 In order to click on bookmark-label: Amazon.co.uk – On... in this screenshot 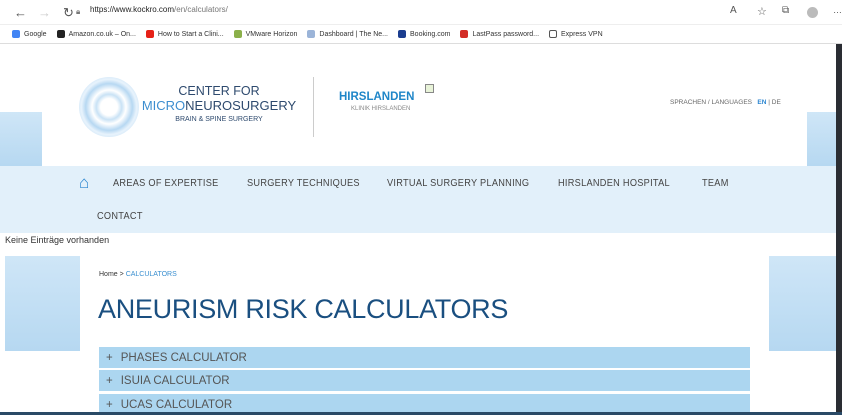, I will do `click(102, 34)`.